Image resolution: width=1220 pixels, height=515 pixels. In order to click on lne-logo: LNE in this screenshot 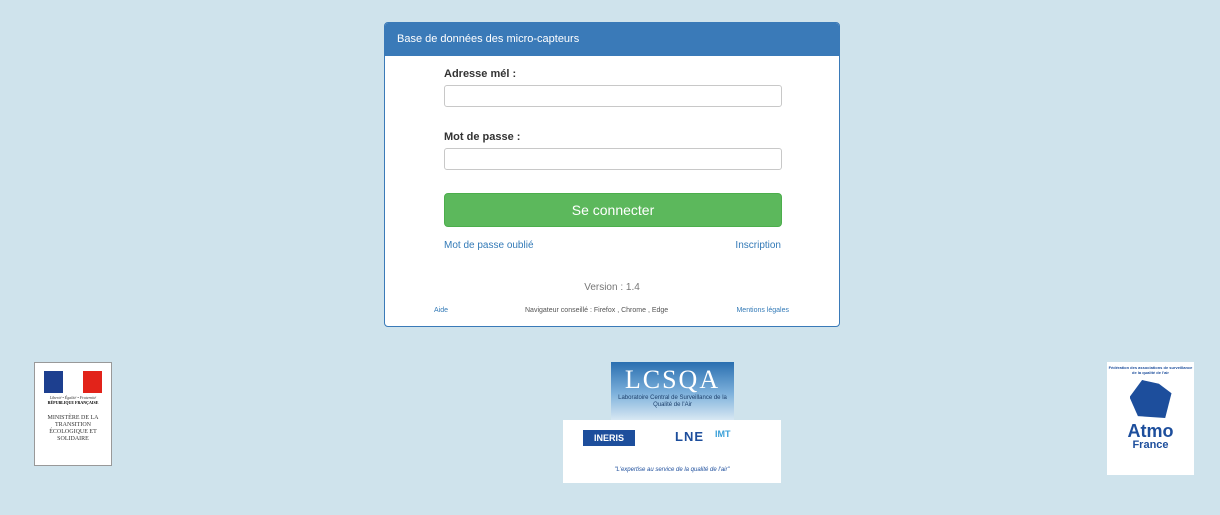, I will do `click(689, 436)`.